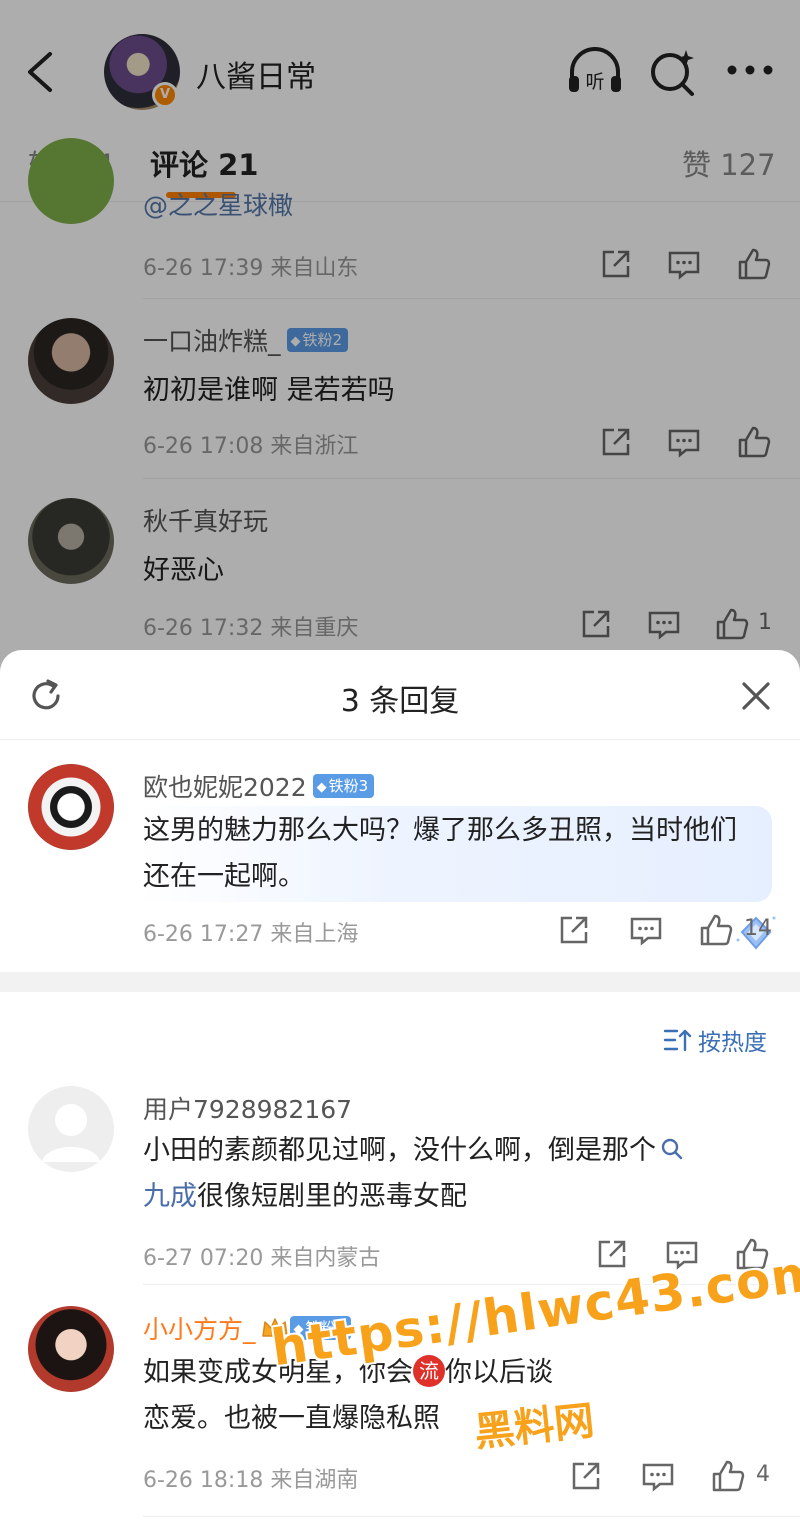 The width and height of the screenshot is (800, 1526). What do you see at coordinates (343, 786) in the screenshot?
I see `fan-badge: ◆ 铁粉3` at bounding box center [343, 786].